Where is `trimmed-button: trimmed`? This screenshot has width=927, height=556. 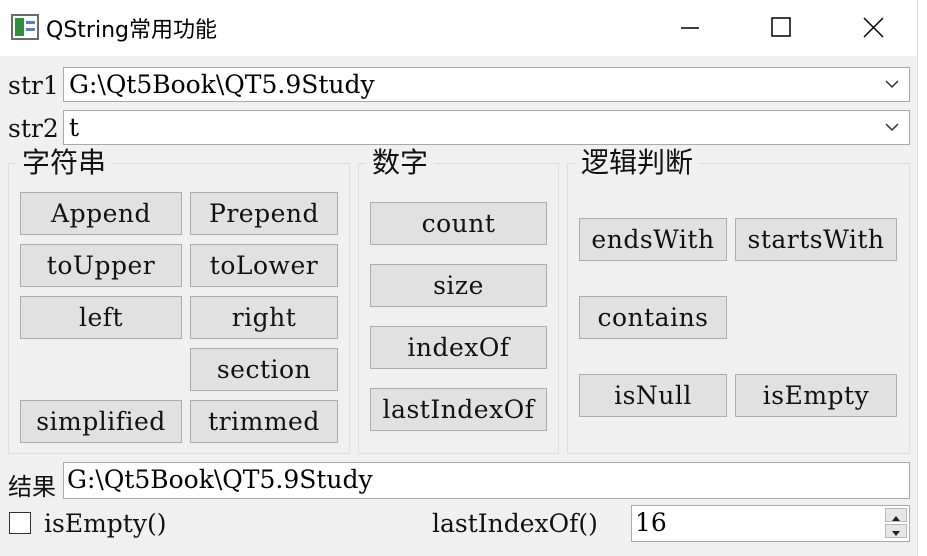 trimmed-button: trimmed is located at coordinates (264, 421).